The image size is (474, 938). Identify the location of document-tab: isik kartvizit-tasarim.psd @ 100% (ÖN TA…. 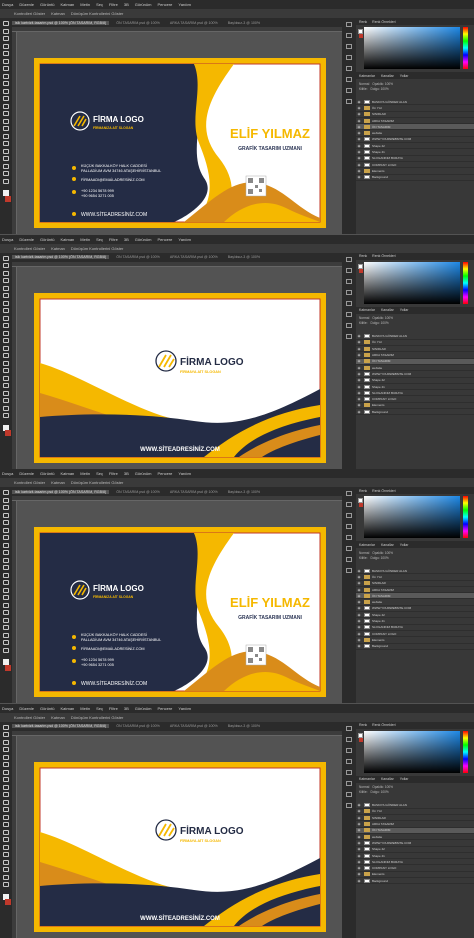
(61, 726).